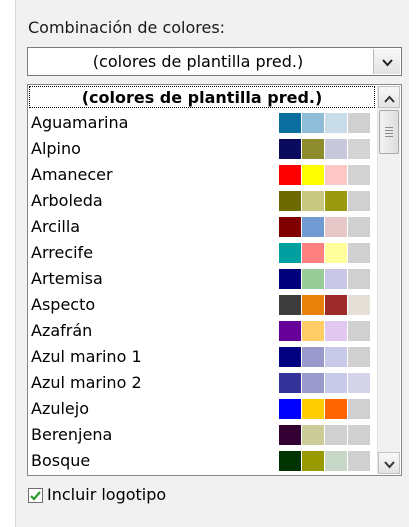 The height and width of the screenshot is (527, 416). Describe the element at coordinates (202, 123) in the screenshot. I see `list-item: Aguamarina` at that location.